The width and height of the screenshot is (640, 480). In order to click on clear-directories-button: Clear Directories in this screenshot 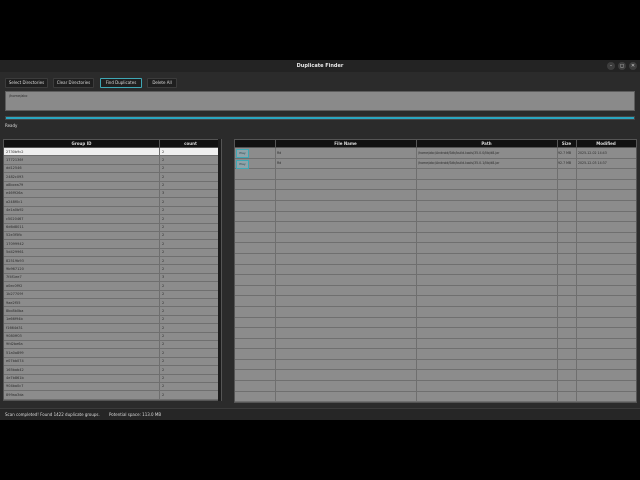, I will do `click(73, 83)`.